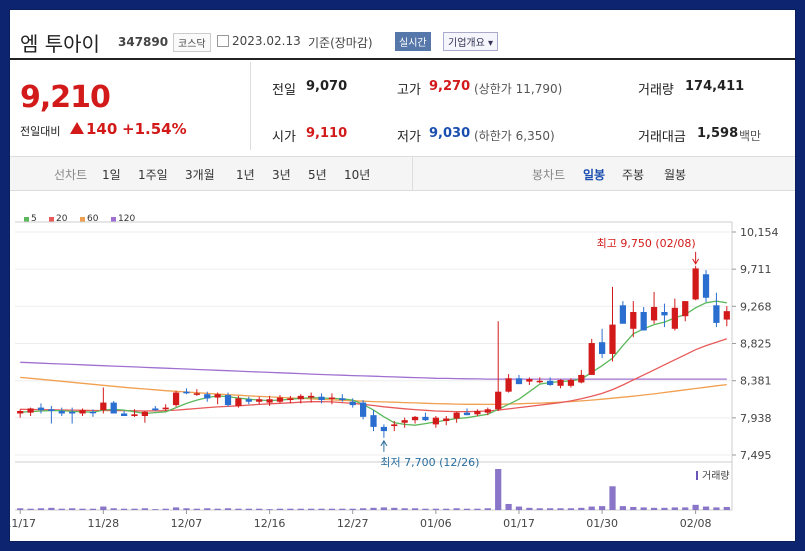 The height and width of the screenshot is (551, 805). I want to click on x-tick-label: 11/17, so click(23, 523).